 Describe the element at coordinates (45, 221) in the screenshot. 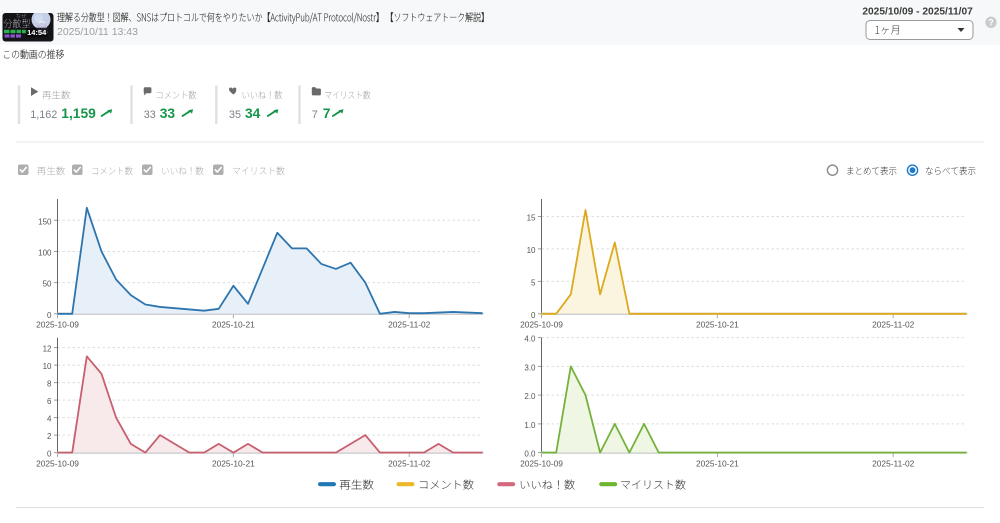

I see `svg-text: 150` at that location.